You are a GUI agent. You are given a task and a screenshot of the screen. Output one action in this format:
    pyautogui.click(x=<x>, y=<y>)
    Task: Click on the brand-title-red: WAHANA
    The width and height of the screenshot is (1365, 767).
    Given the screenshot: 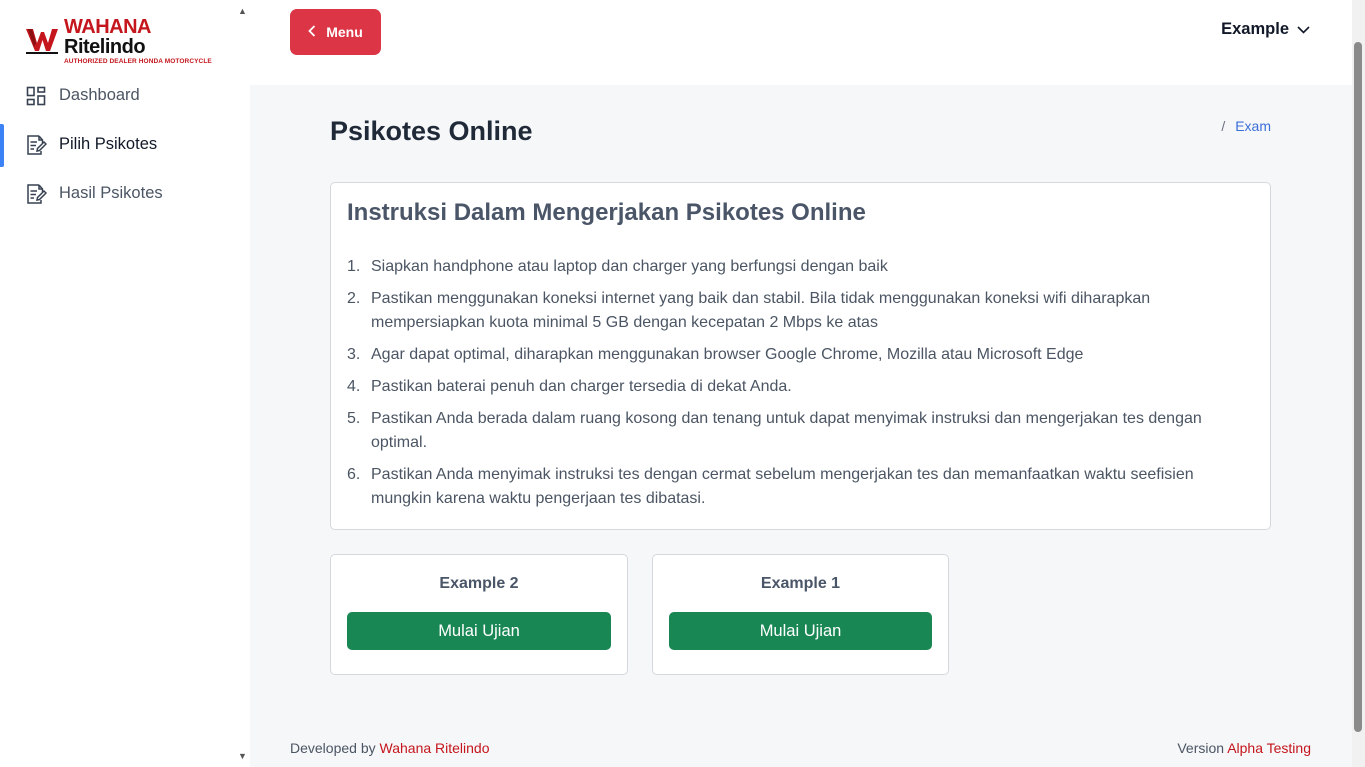 What is the action you would take?
    pyautogui.click(x=107, y=27)
    